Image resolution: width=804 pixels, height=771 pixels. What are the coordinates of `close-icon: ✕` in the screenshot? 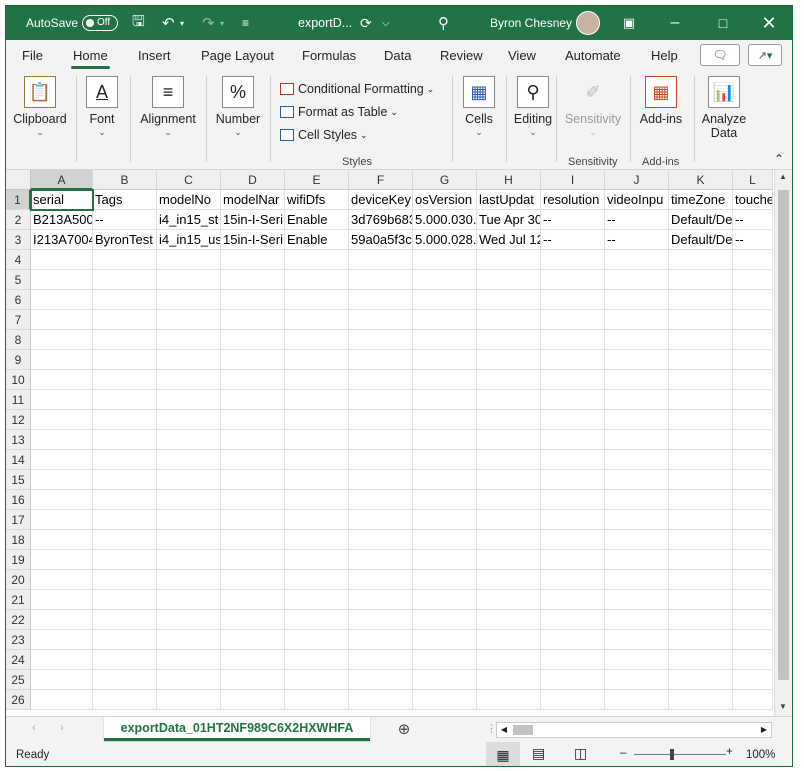 It's located at (769, 23).